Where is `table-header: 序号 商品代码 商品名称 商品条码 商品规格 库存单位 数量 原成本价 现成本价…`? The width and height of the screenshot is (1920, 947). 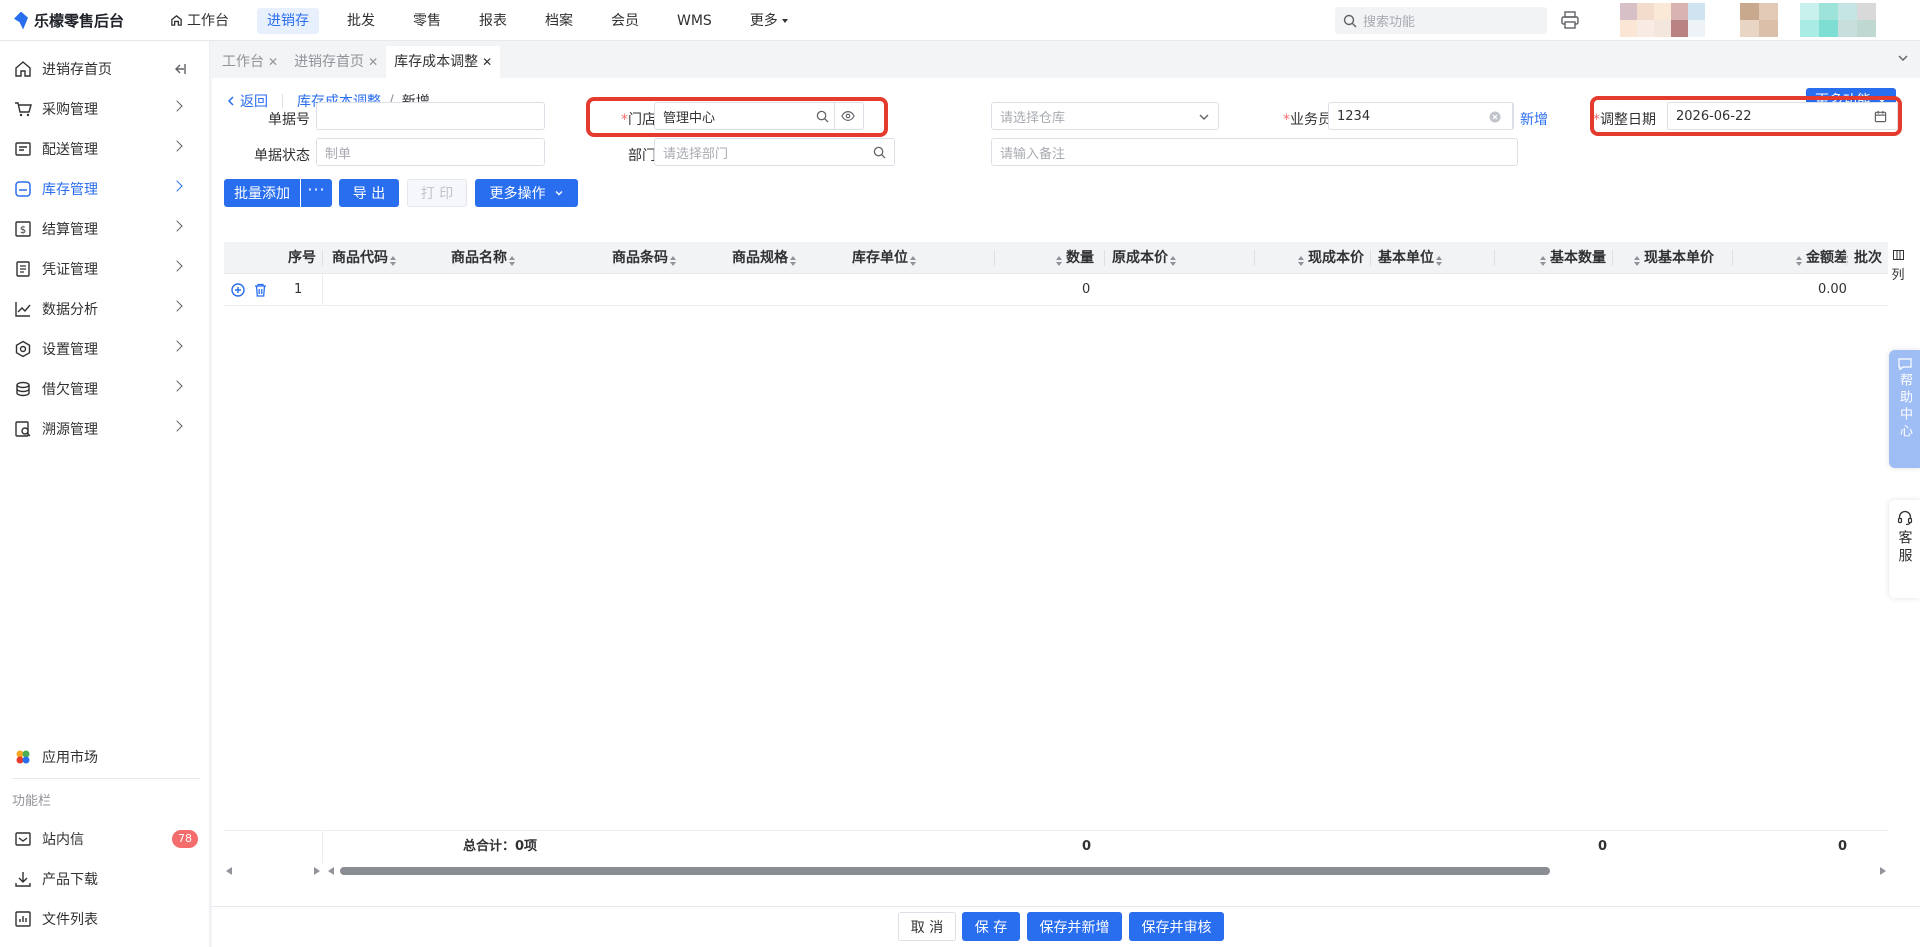 table-header: 序号 商品代码 商品名称 商品条码 商品规格 库存单位 数量 原成本价 现成本价… is located at coordinates (1056, 258).